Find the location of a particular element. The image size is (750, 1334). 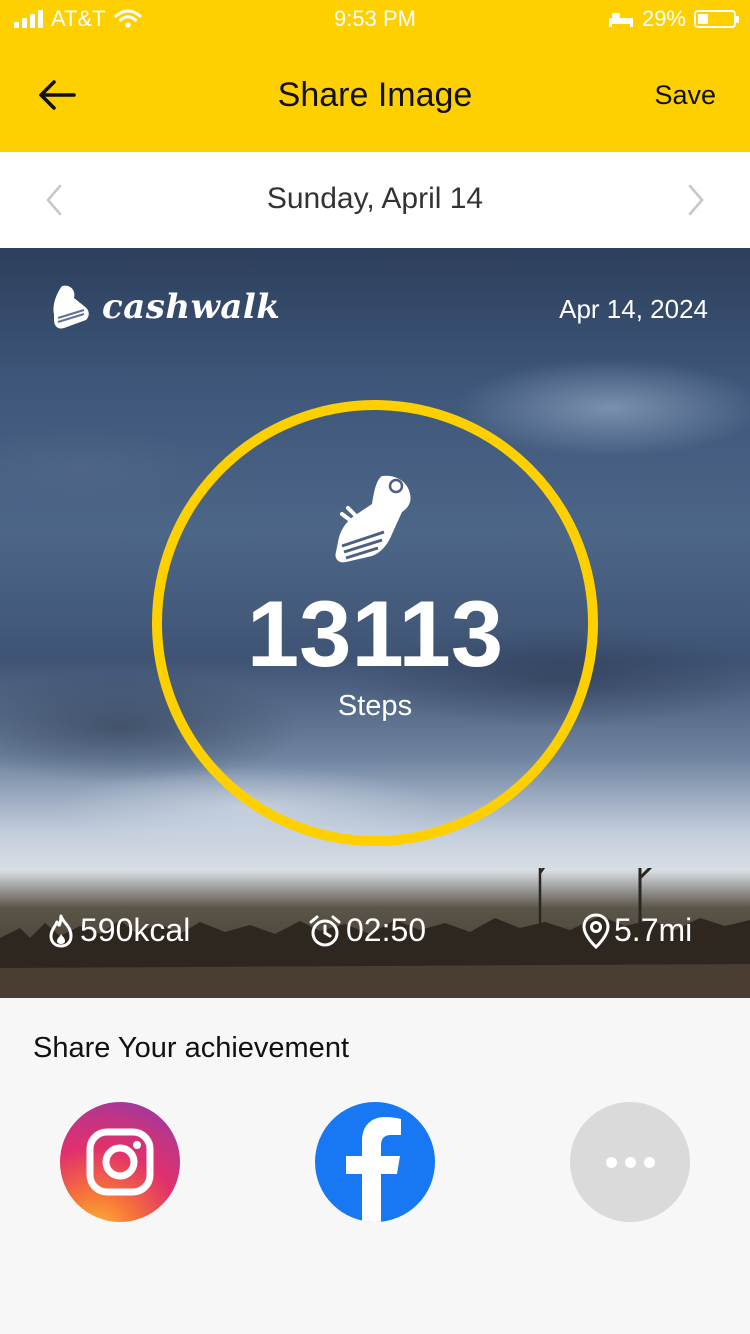

instagram-icon is located at coordinates (120, 1162).